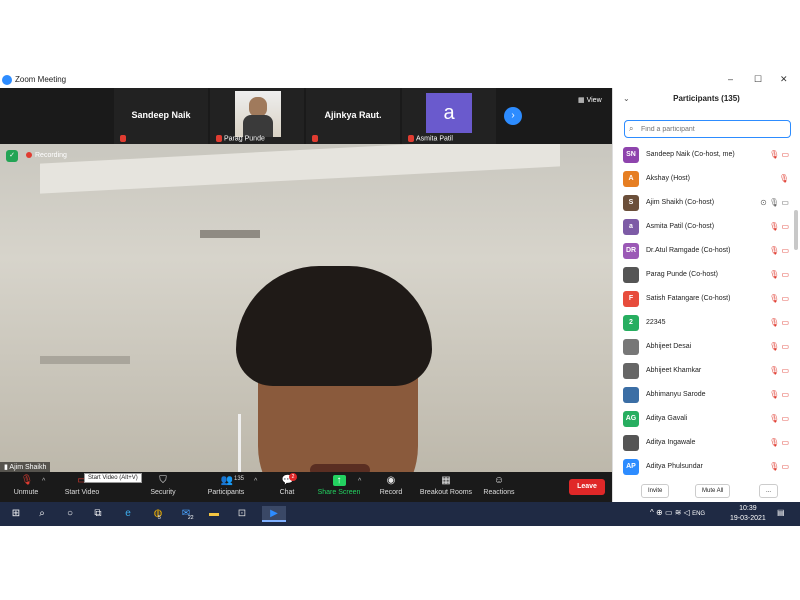 This screenshot has height=600, width=800. I want to click on participant-row: F Satish Fatangare (Co-host) 🎙 ▭, so click(703, 300).